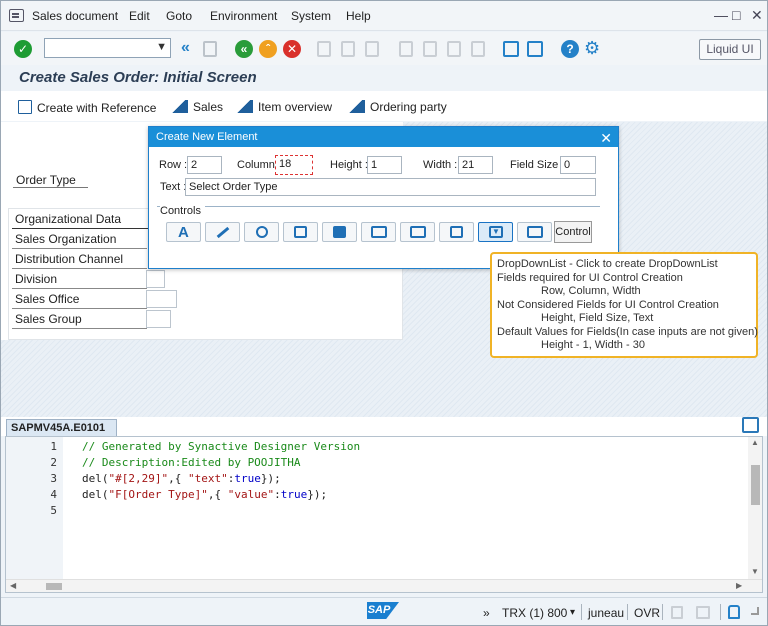 The image size is (768, 626). I want to click on scroll-up-icon: ▲, so click(755, 442).